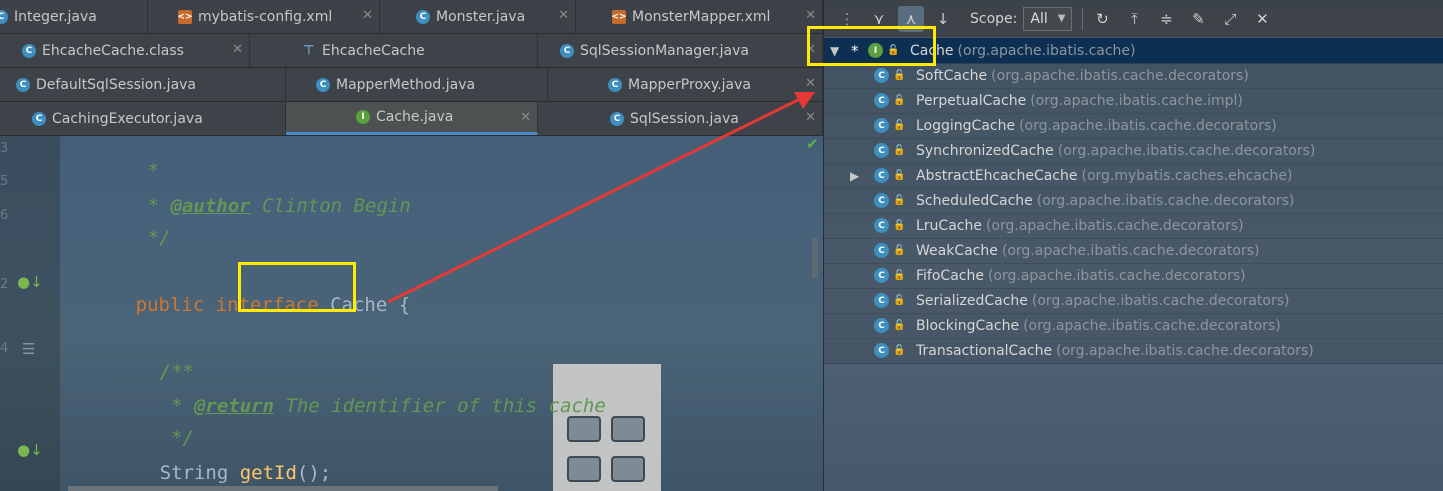 This screenshot has width=1443, height=491. I want to click on tab-mappermethod-java: C MapperMethod.java, so click(417, 84).